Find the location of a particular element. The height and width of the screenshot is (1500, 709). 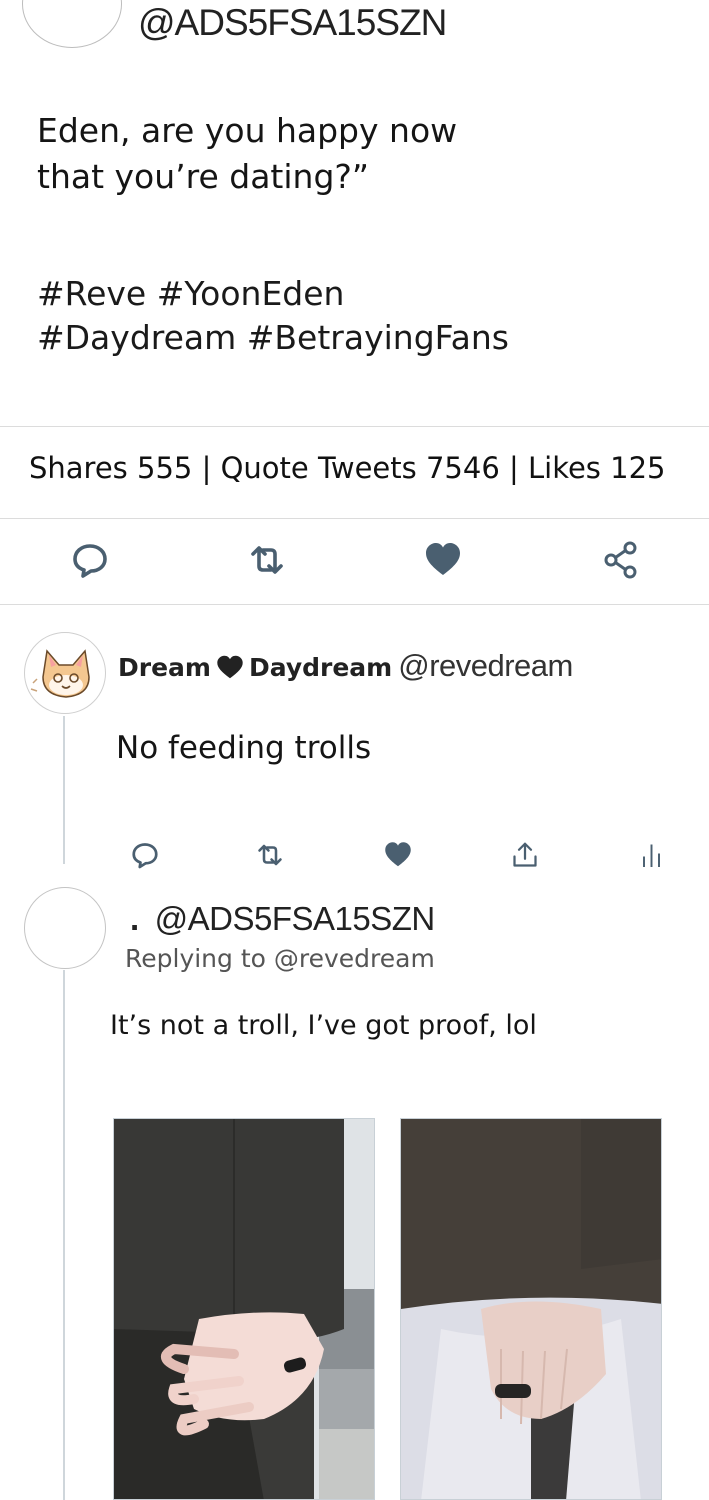

hashtags: #Reve #YoonEden #Daydream #BetrayingFans is located at coordinates (347, 316).